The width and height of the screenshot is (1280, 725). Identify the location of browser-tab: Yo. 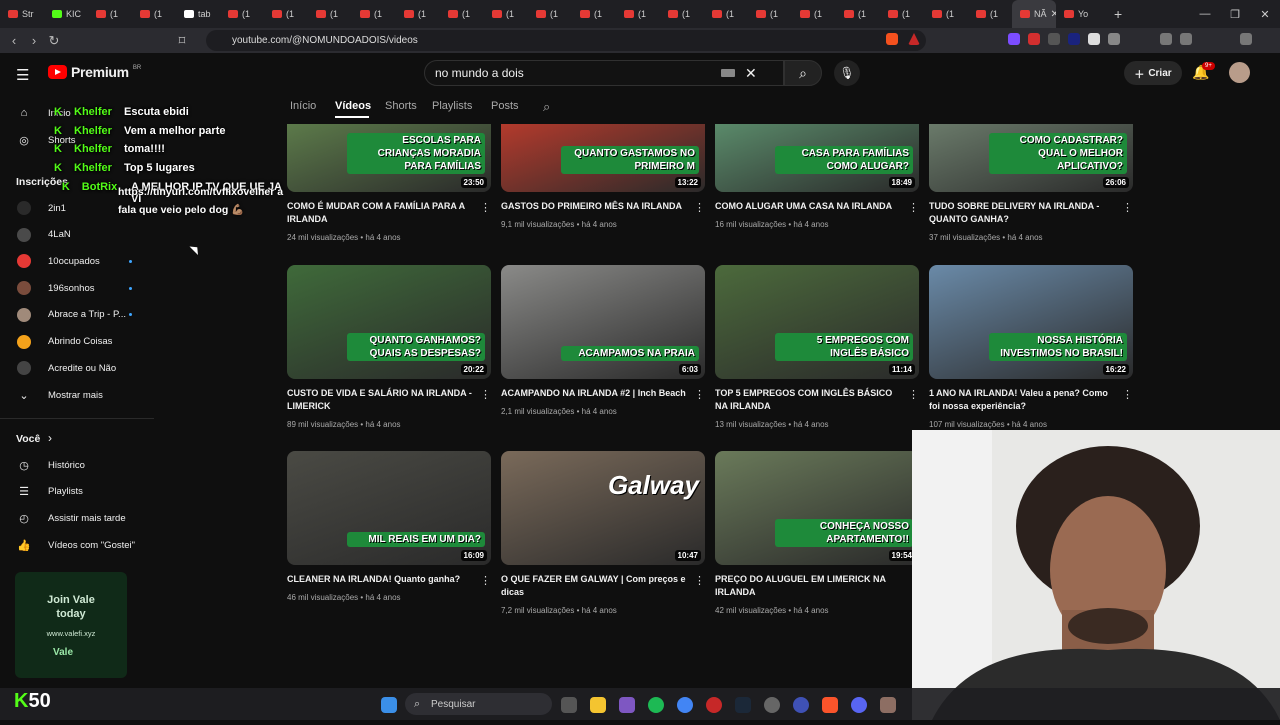
(1078, 14).